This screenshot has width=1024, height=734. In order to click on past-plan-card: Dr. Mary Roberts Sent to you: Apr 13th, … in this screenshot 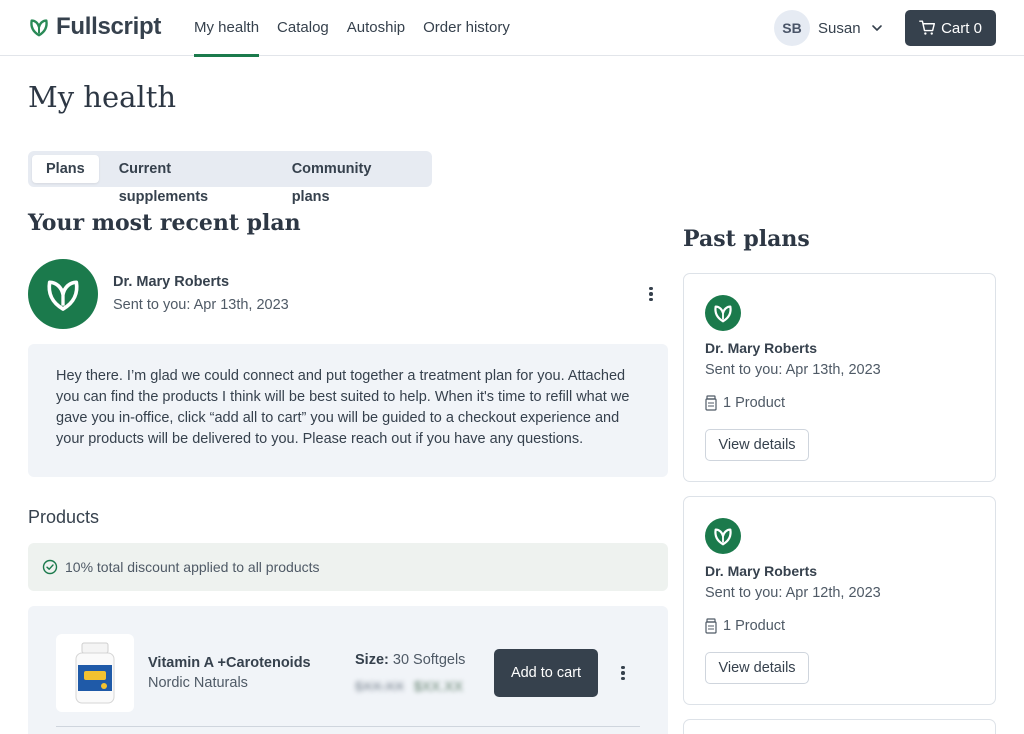, I will do `click(839, 377)`.